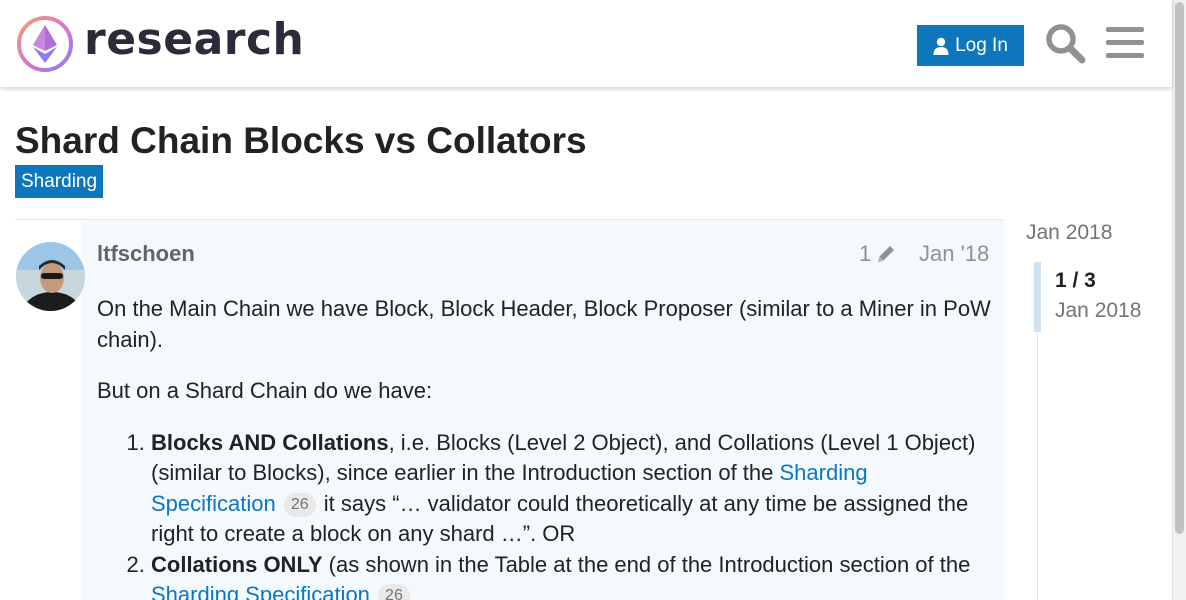  What do you see at coordinates (1098, 310) in the screenshot?
I see `timeline-current-date: Jan 2018` at bounding box center [1098, 310].